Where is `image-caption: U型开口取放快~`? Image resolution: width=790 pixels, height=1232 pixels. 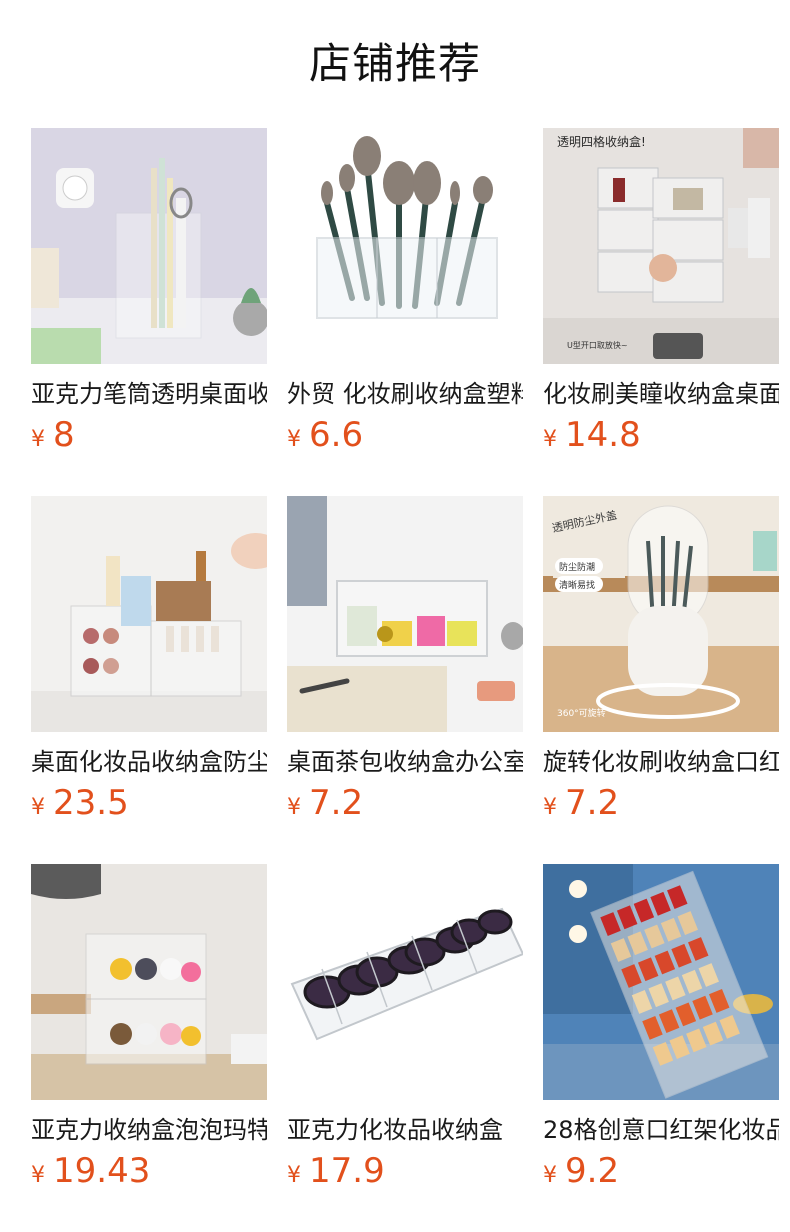
image-caption: U型开口取放快~ is located at coordinates (597, 345).